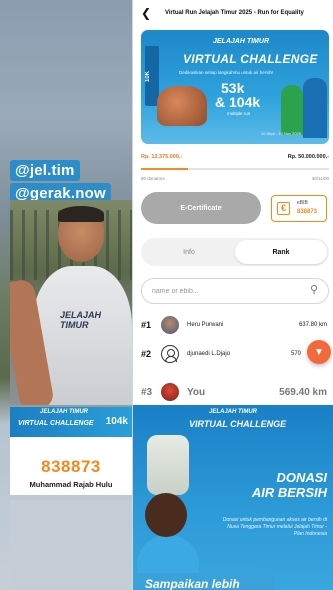  Describe the element at coordinates (205, 325) in the screenshot. I see `rank-name: Heru Purwani` at that location.